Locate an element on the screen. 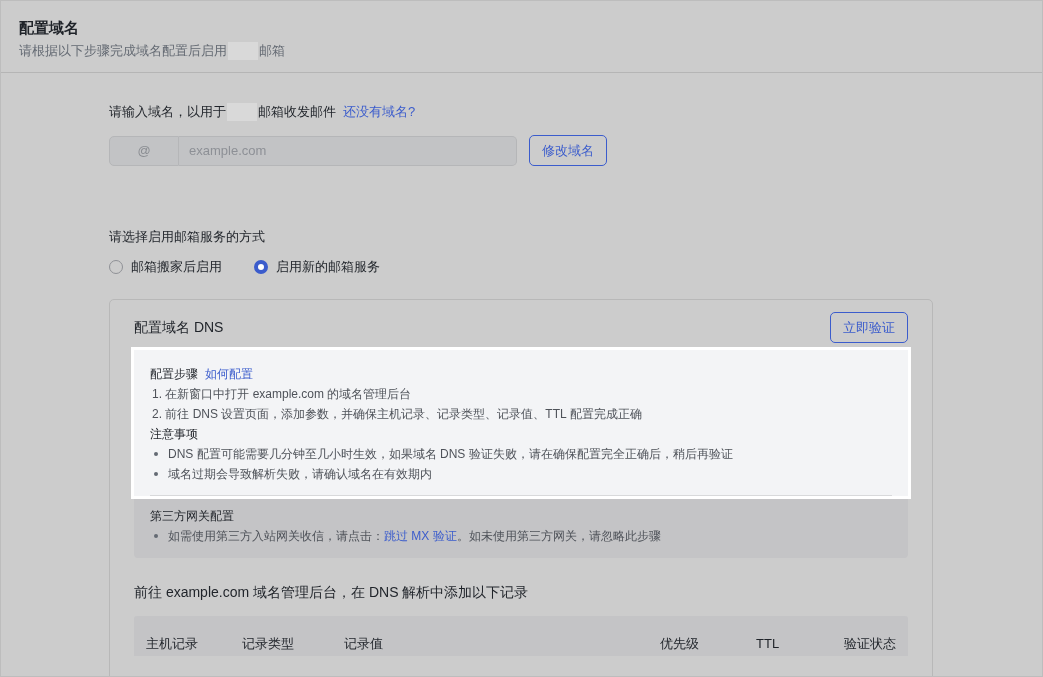 Image resolution: width=1043 pixels, height=677 pixels. mode-radio-option: 邮箱搬家后启用 is located at coordinates (165, 267).